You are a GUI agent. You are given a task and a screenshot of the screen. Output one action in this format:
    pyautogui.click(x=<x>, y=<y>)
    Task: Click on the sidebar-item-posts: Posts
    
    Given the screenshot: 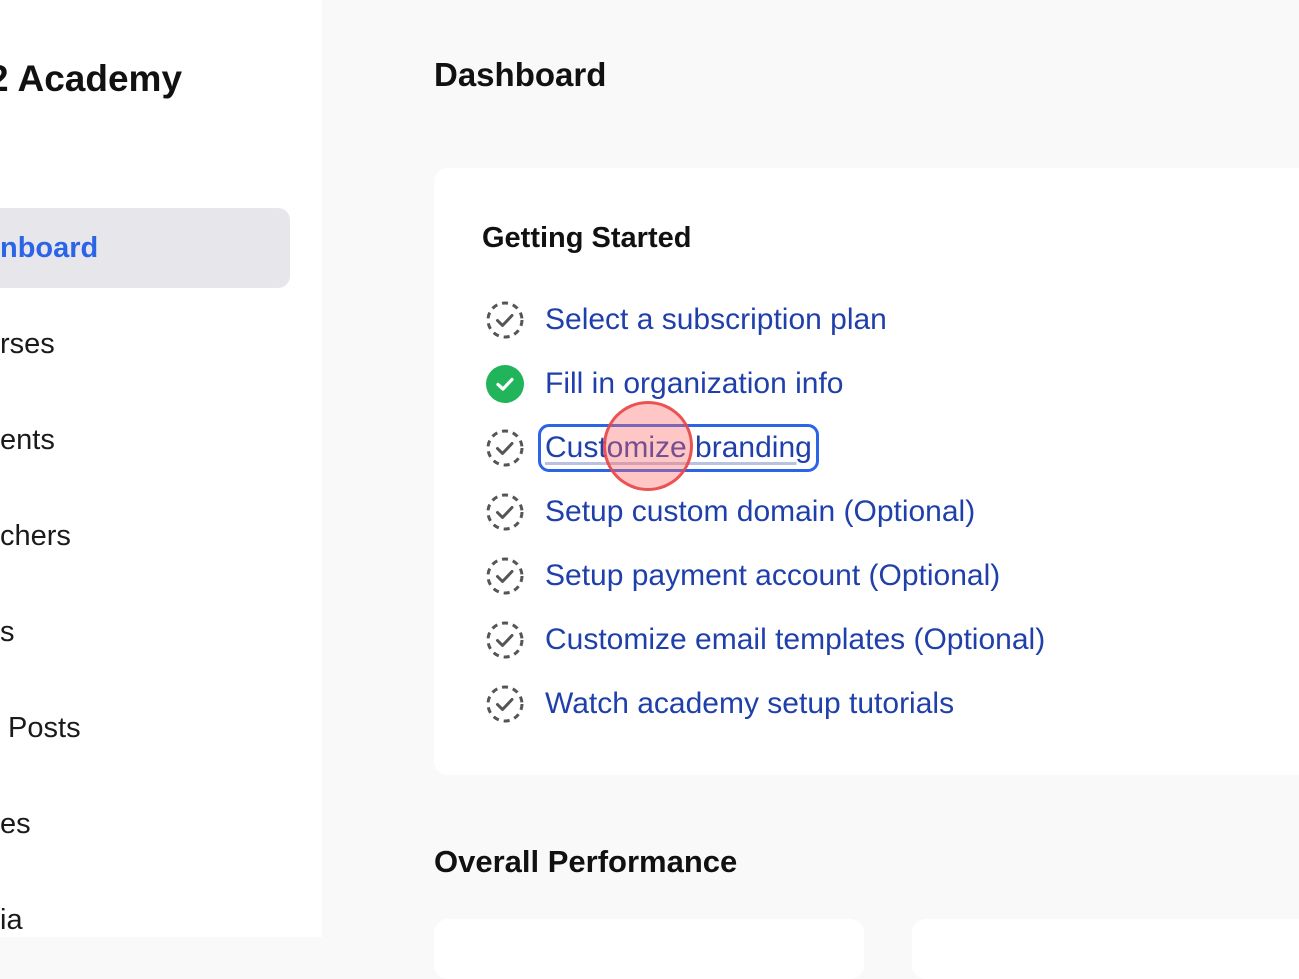 What is the action you would take?
    pyautogui.click(x=145, y=728)
    